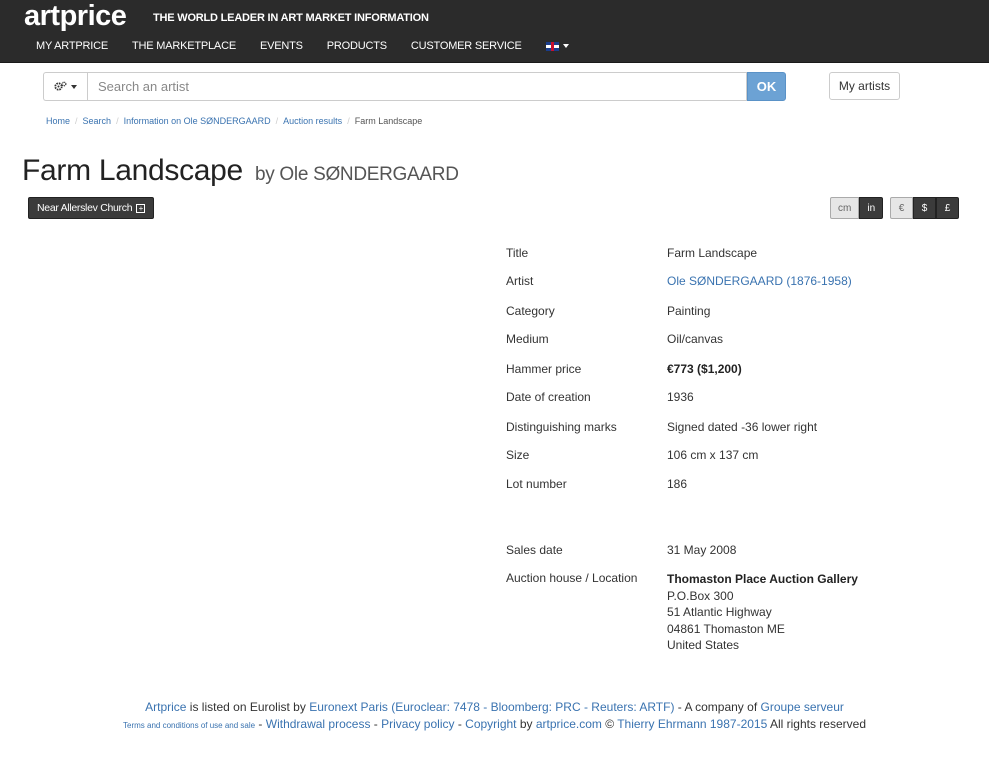  I want to click on uk-flag-icon, so click(552, 46).